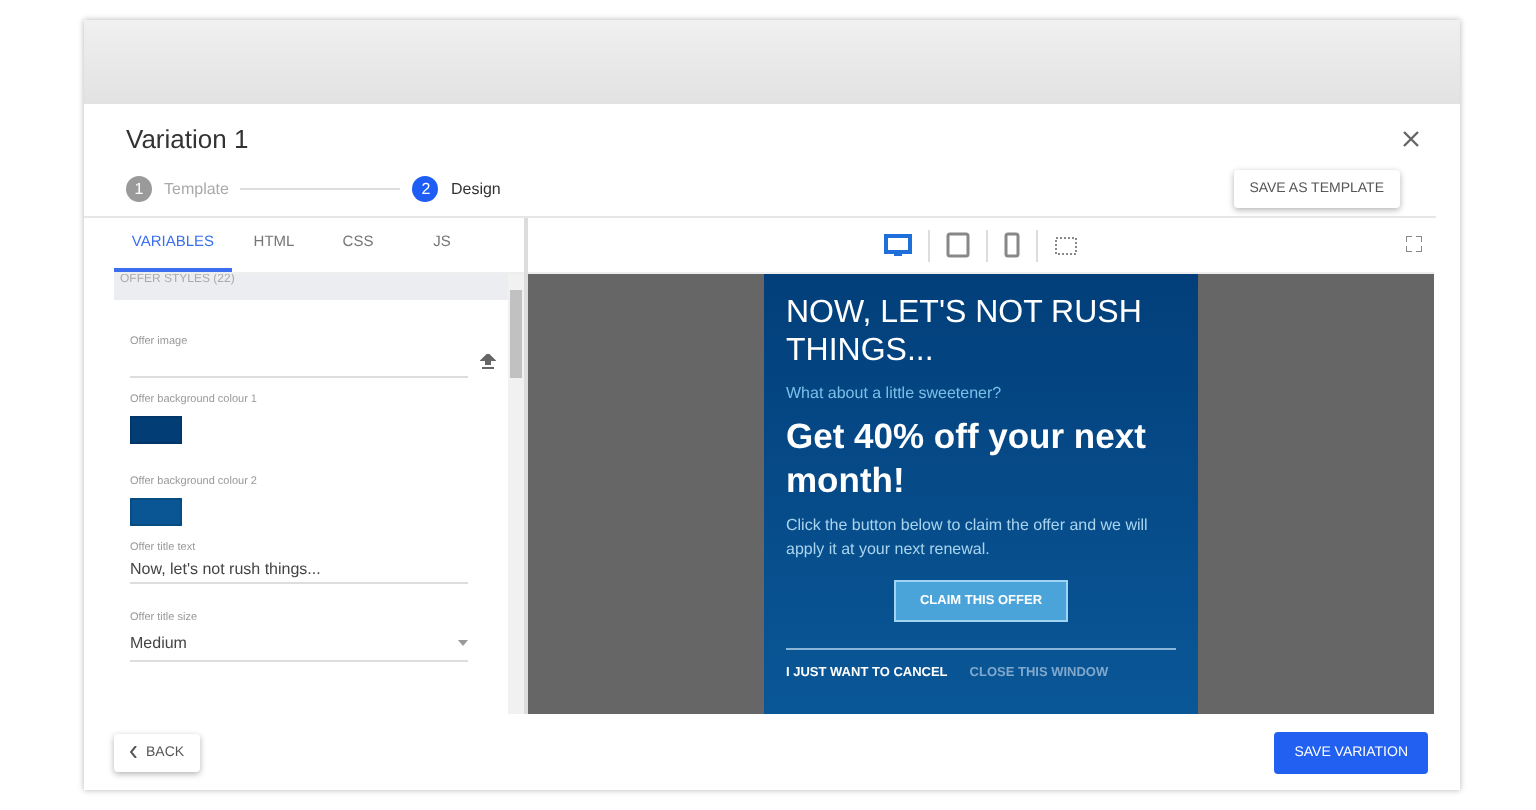  I want to click on scrollbar, so click(516, 494).